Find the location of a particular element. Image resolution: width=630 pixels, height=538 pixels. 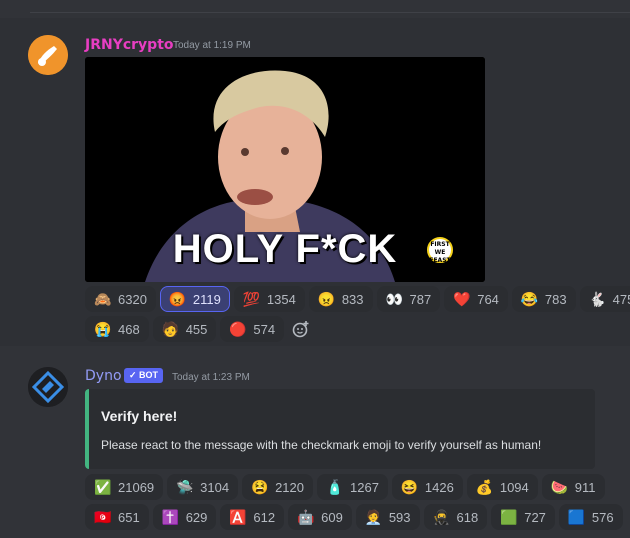

reactions-row: 🇹🇳 651 ✝️ 629 🅰️ 612 🤖 609 🧑‍💼 593 🥷 618 🟩 727 🟦 576 is located at coordinates (354, 517).